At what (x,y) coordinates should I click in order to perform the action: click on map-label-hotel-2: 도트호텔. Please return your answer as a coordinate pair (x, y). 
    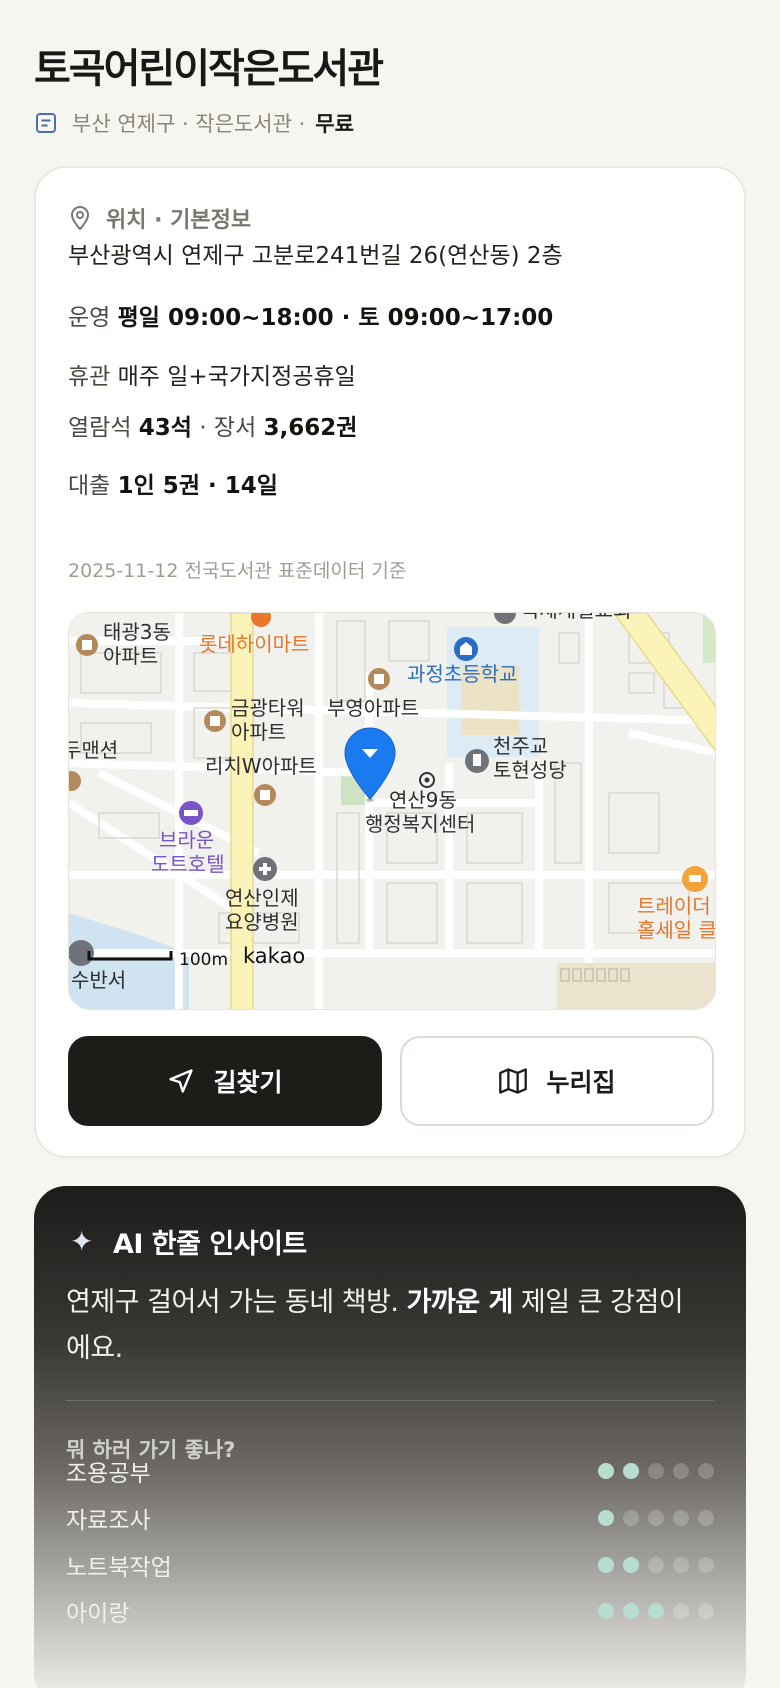
    Looking at the image, I should click on (188, 864).